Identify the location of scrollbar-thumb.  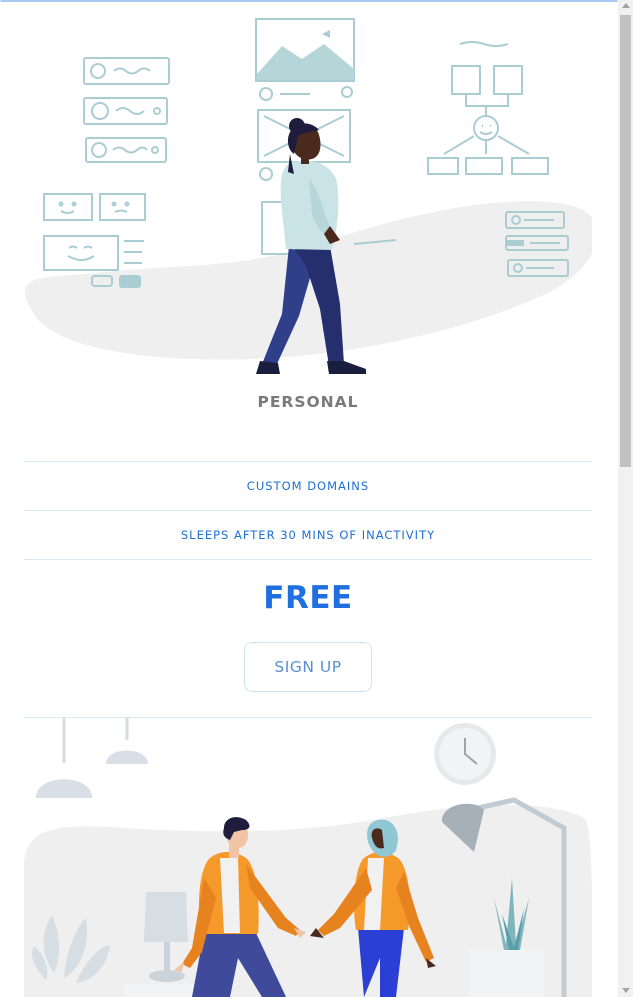
(625, 241).